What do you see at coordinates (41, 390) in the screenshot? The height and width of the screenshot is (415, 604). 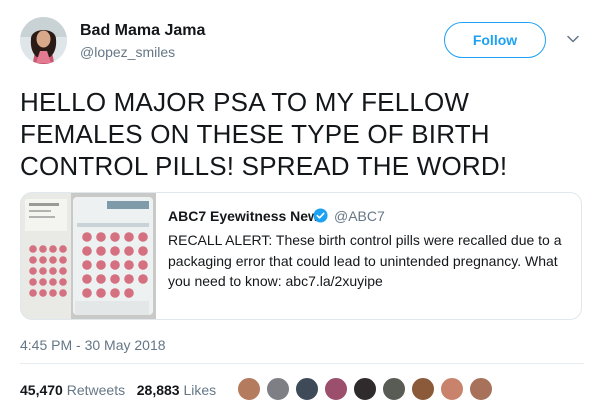 I see `retweets-count: 45,470` at bounding box center [41, 390].